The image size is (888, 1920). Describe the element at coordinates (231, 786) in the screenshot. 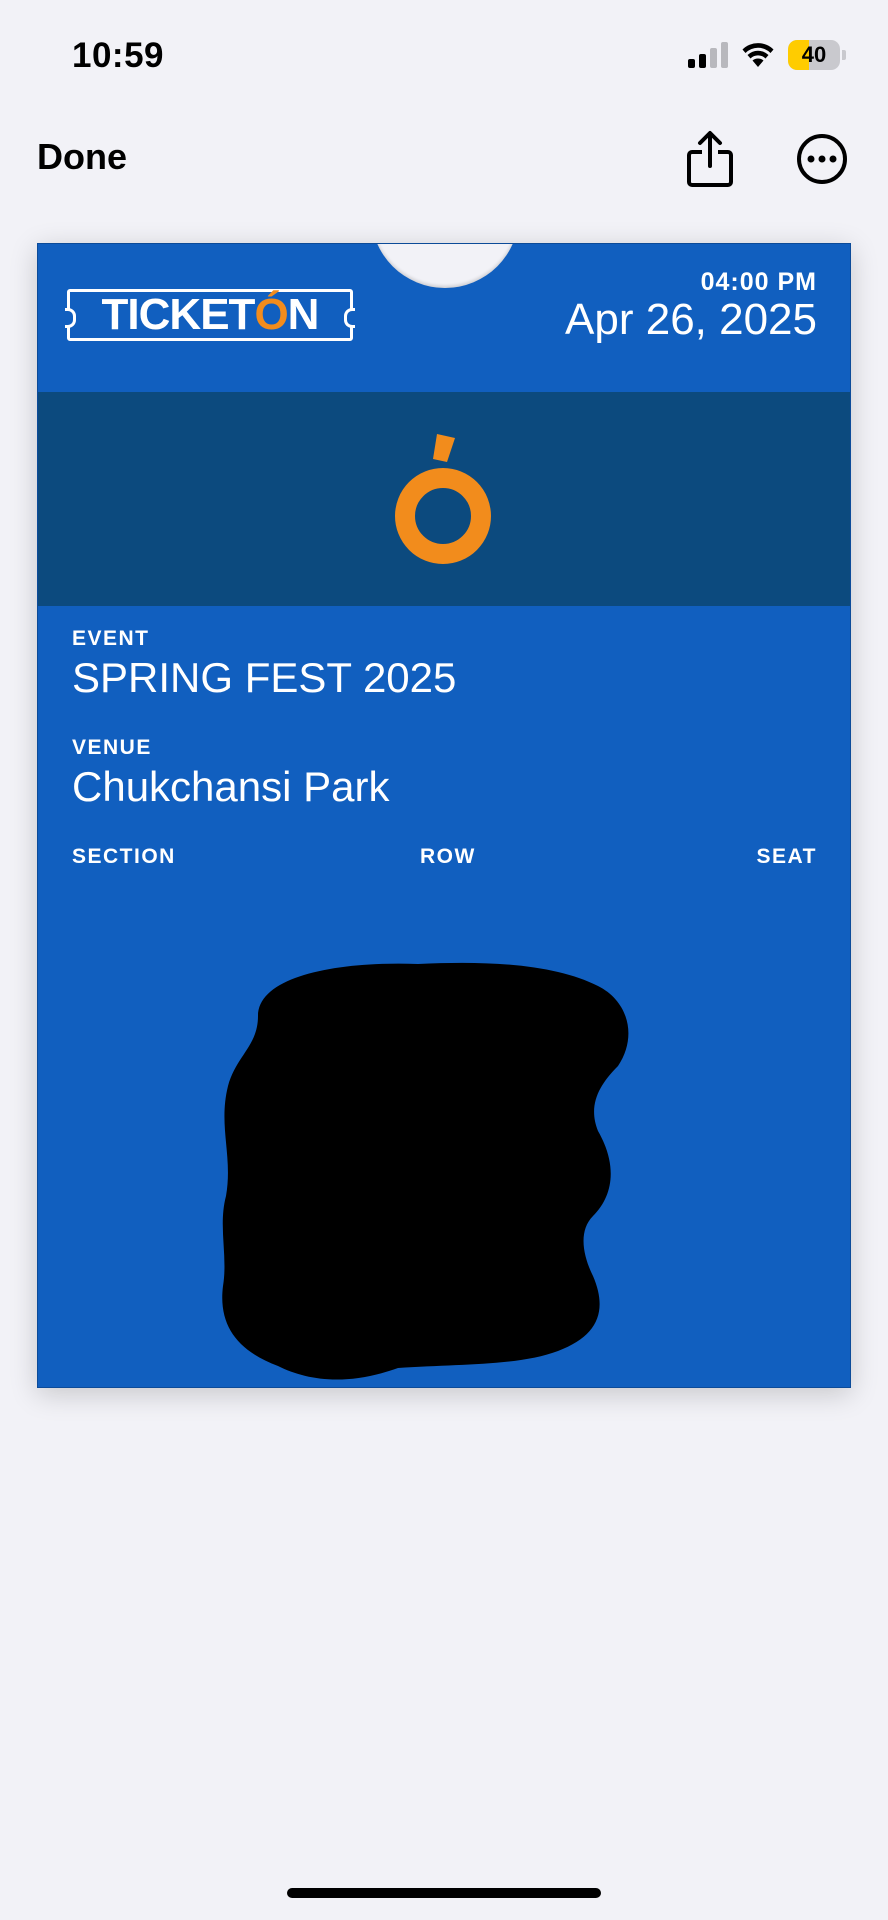

I see `venue-value: Chukchansi Park` at that location.